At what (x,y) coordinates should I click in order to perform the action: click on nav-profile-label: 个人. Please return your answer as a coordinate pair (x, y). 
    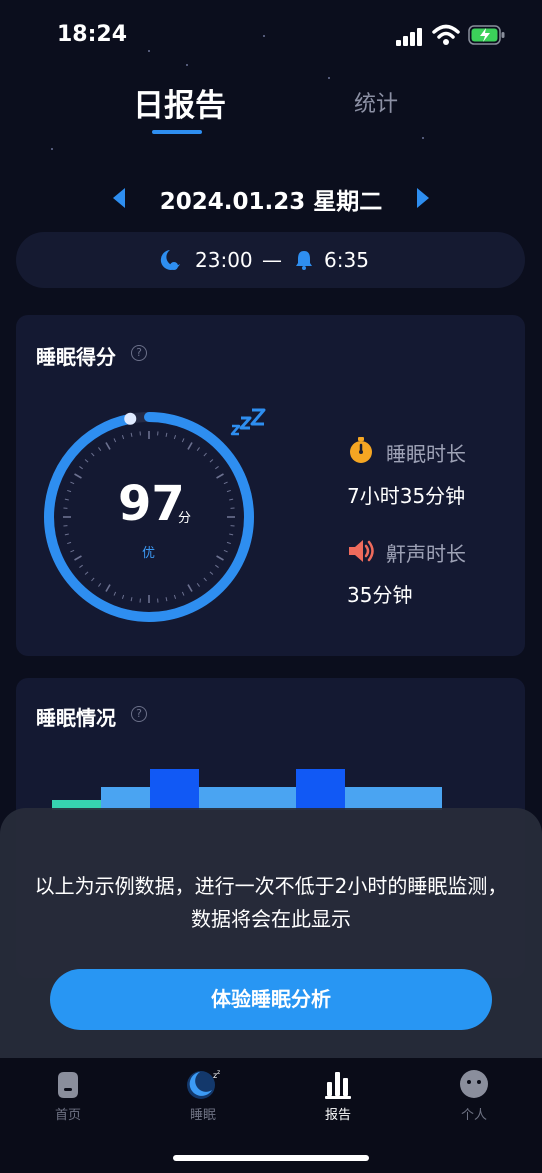
    Looking at the image, I should click on (473, 1115).